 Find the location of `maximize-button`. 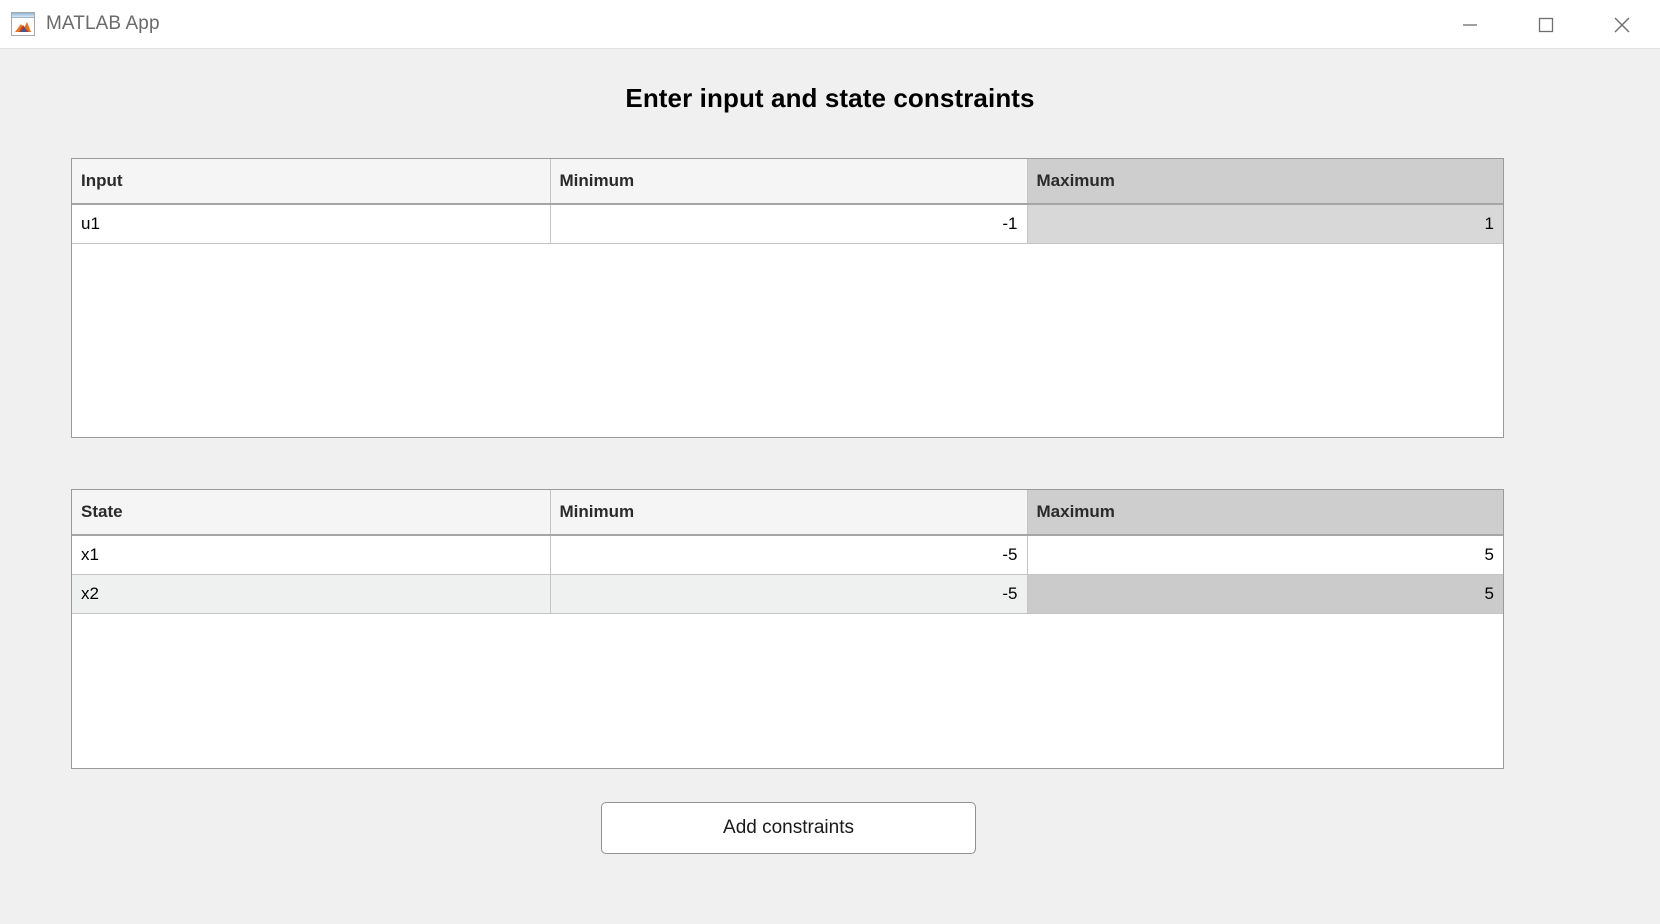

maximize-button is located at coordinates (1546, 24).